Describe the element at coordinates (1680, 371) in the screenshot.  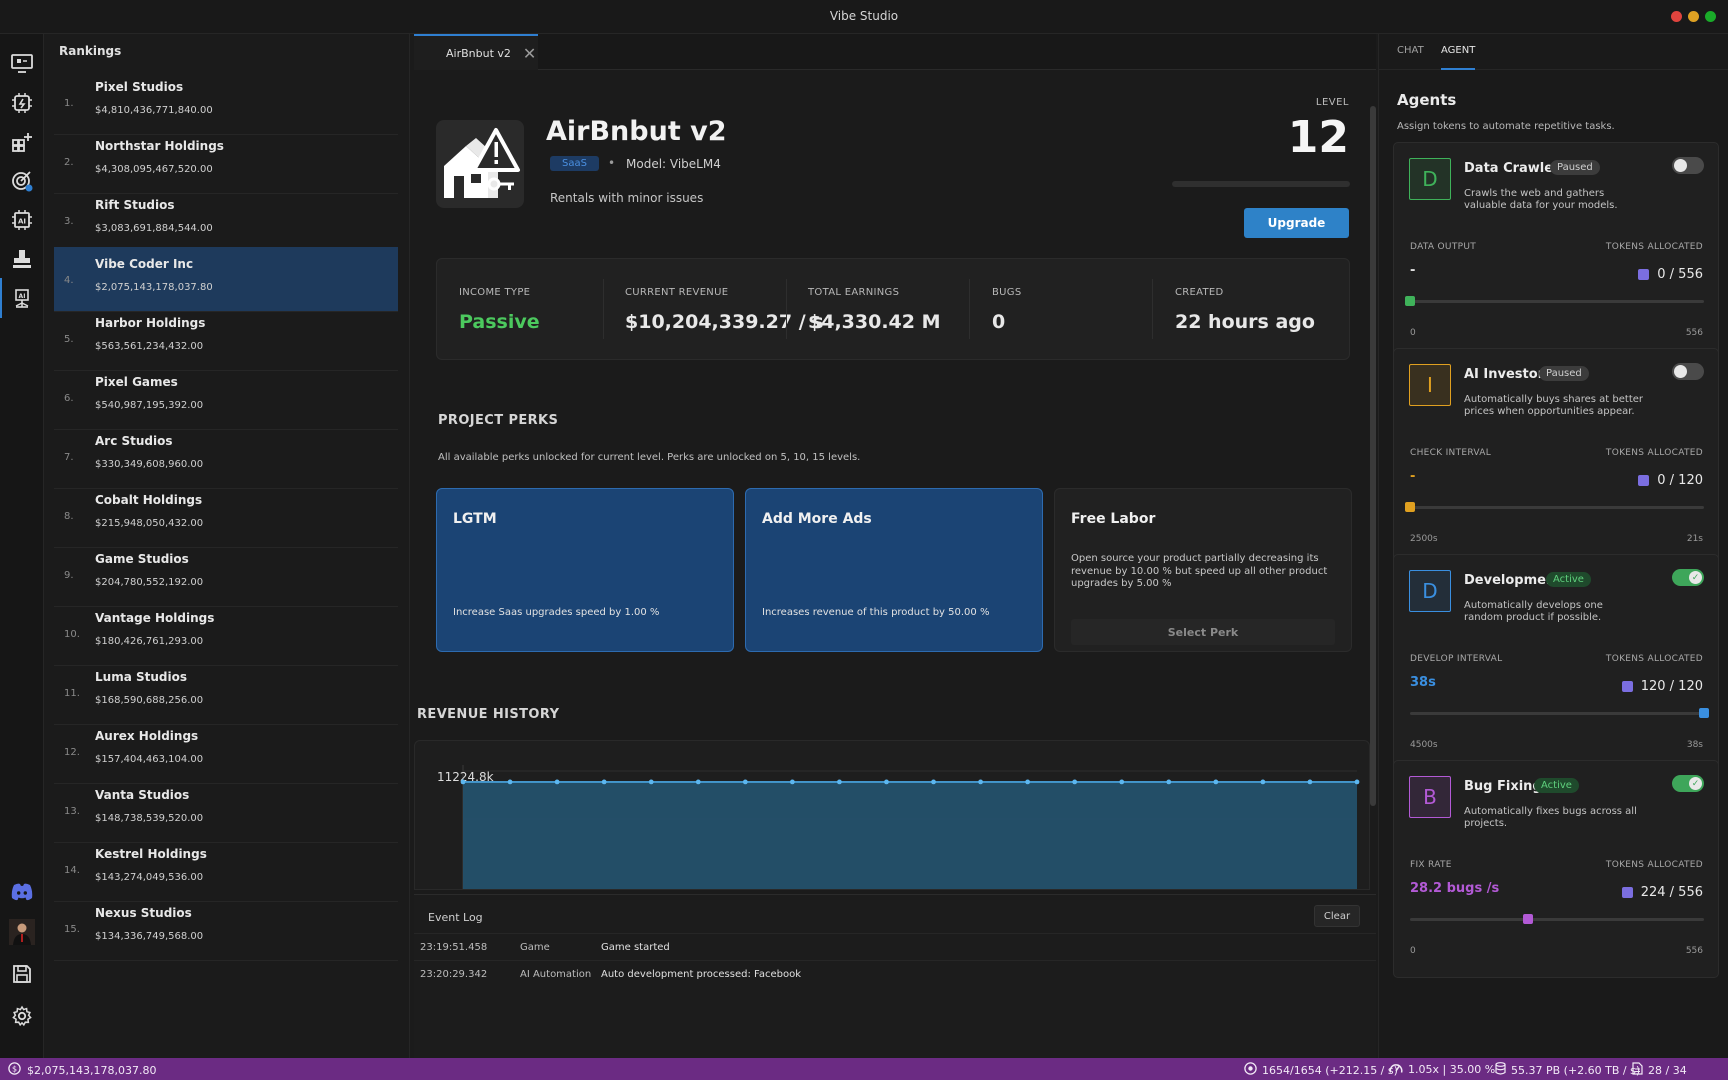
I see `toggle-knob` at that location.